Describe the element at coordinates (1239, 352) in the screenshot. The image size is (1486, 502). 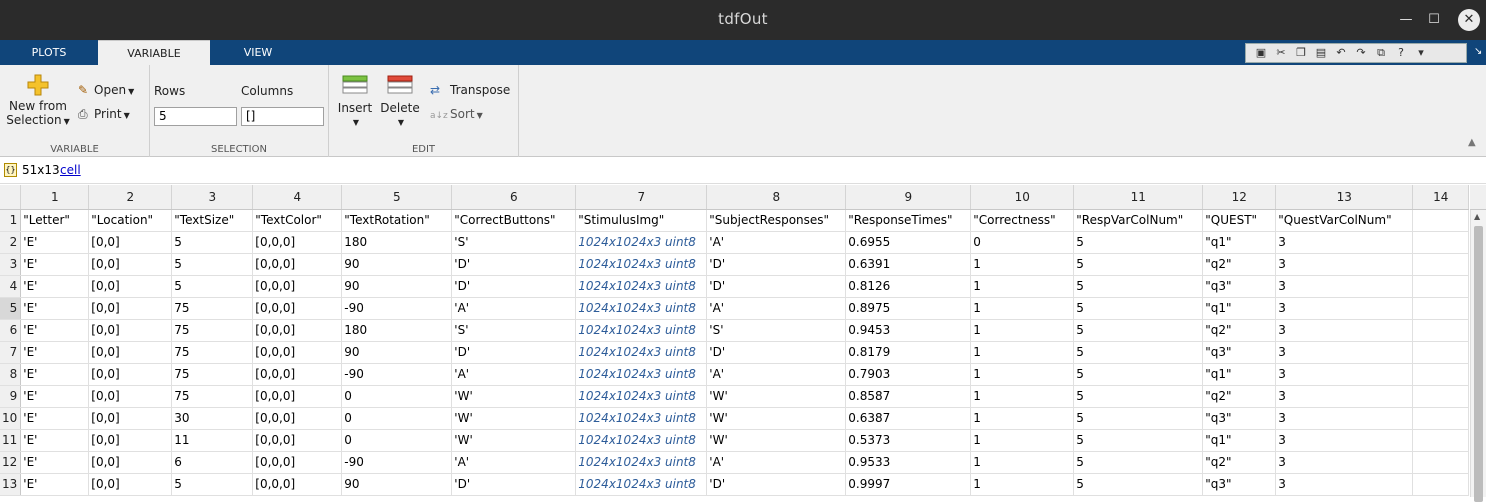
I see `table-cell: "q3"` at that location.